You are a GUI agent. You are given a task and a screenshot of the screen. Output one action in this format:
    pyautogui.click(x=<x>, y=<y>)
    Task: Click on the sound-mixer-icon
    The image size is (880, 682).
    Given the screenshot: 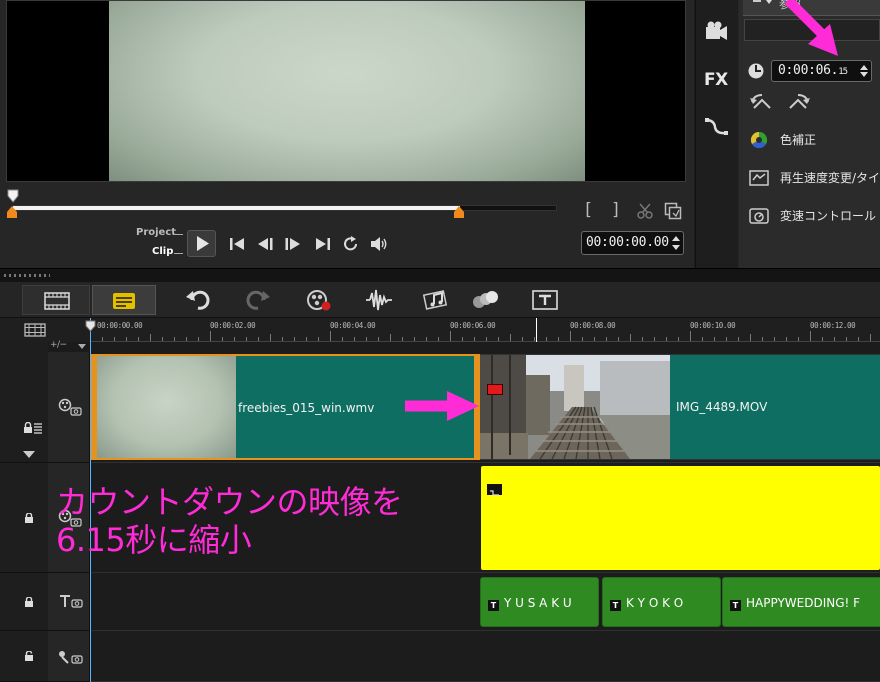 What is the action you would take?
    pyautogui.click(x=379, y=300)
    